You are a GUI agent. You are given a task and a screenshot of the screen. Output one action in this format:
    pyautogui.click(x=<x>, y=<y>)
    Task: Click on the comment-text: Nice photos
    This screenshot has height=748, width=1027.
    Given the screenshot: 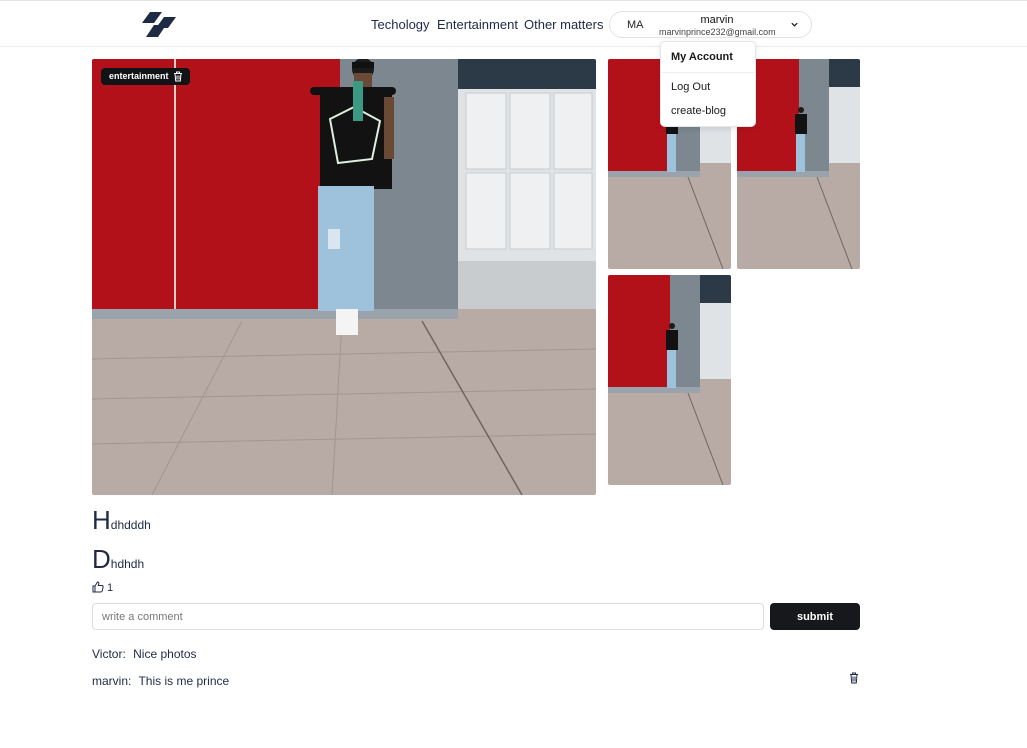 What is the action you would take?
    pyautogui.click(x=165, y=654)
    